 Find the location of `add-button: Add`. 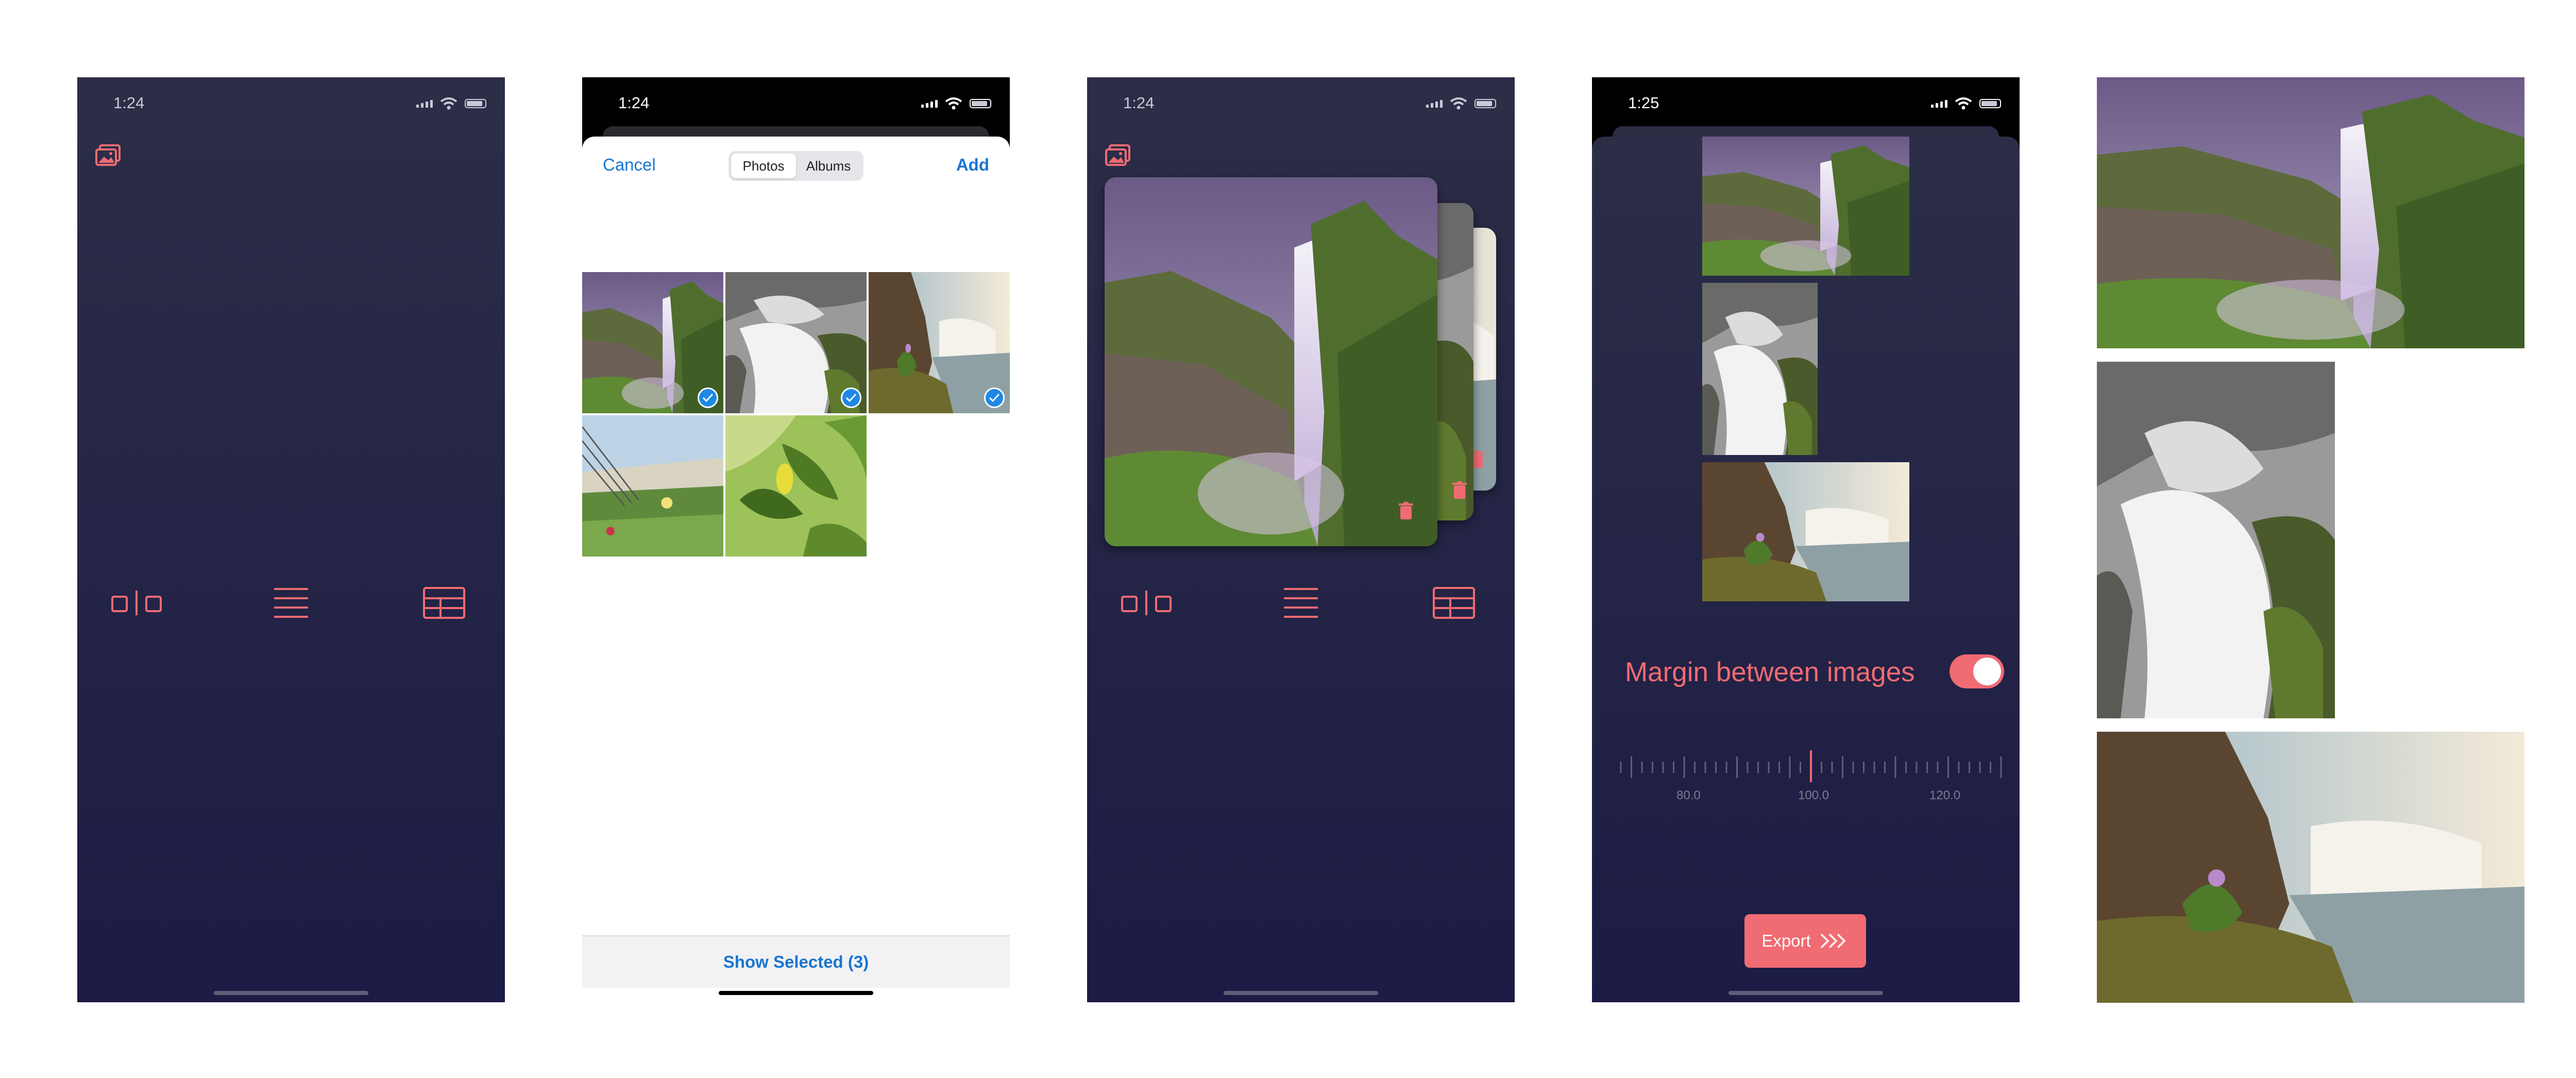

add-button: Add is located at coordinates (972, 165).